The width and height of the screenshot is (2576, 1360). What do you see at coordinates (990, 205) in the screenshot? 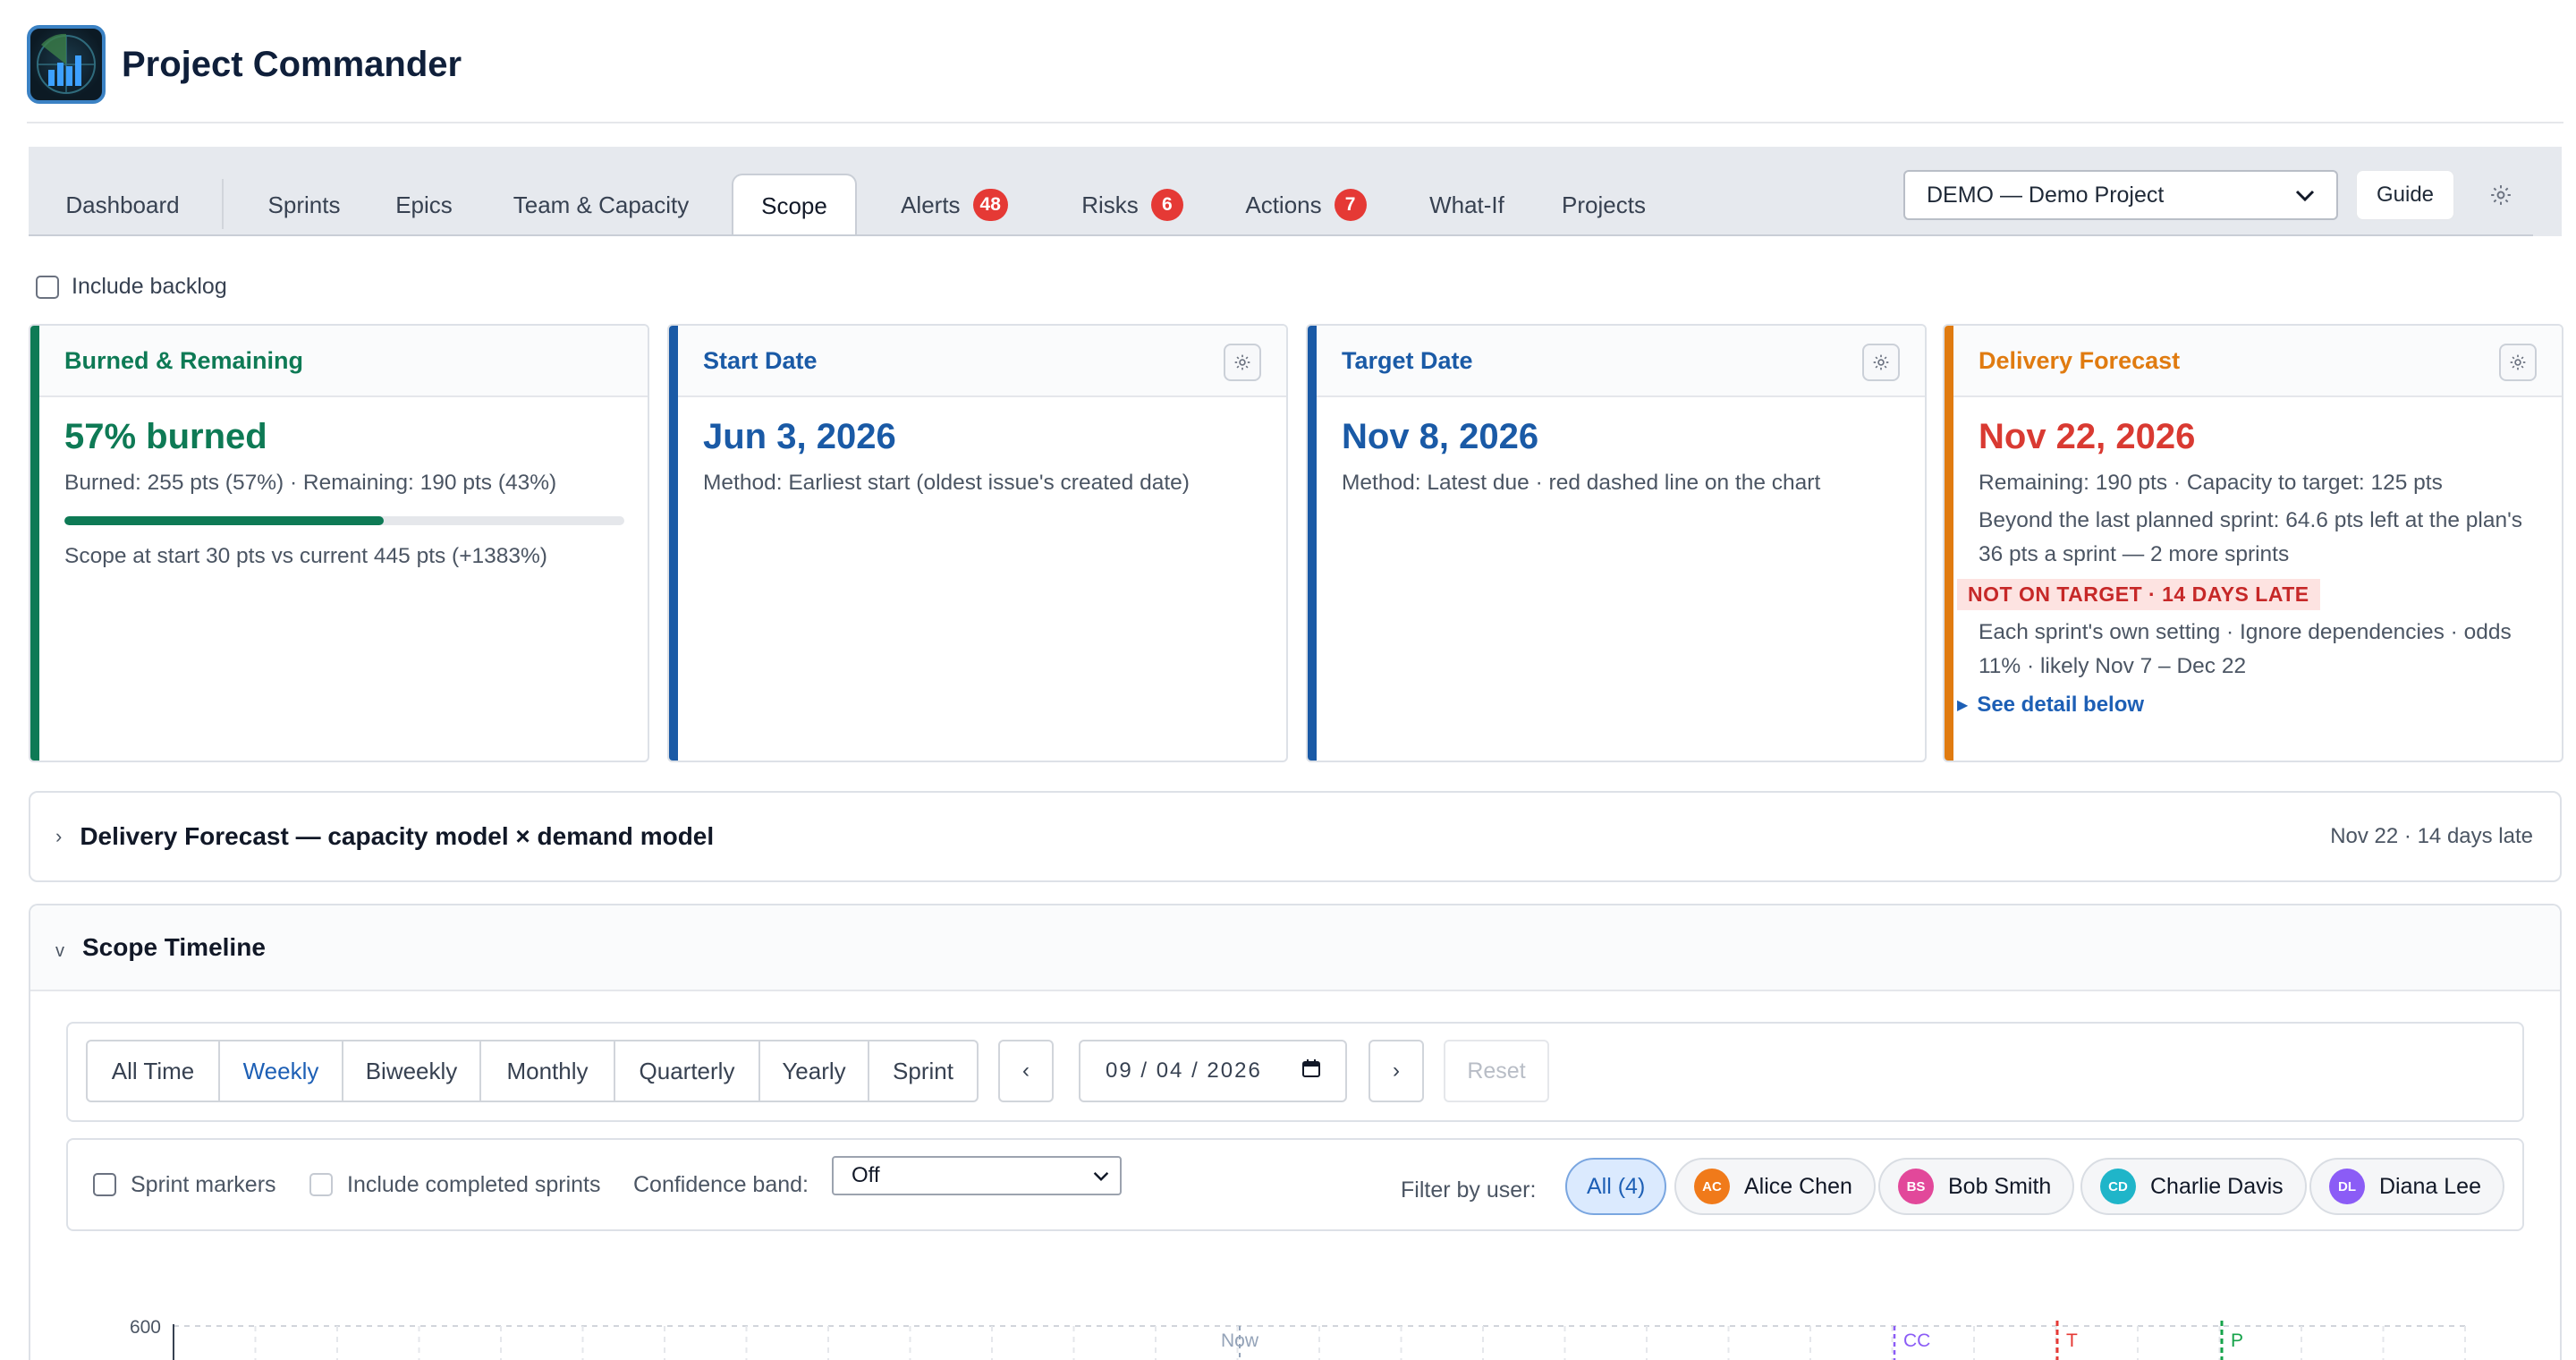
I see `alerts-count-badge: 48` at bounding box center [990, 205].